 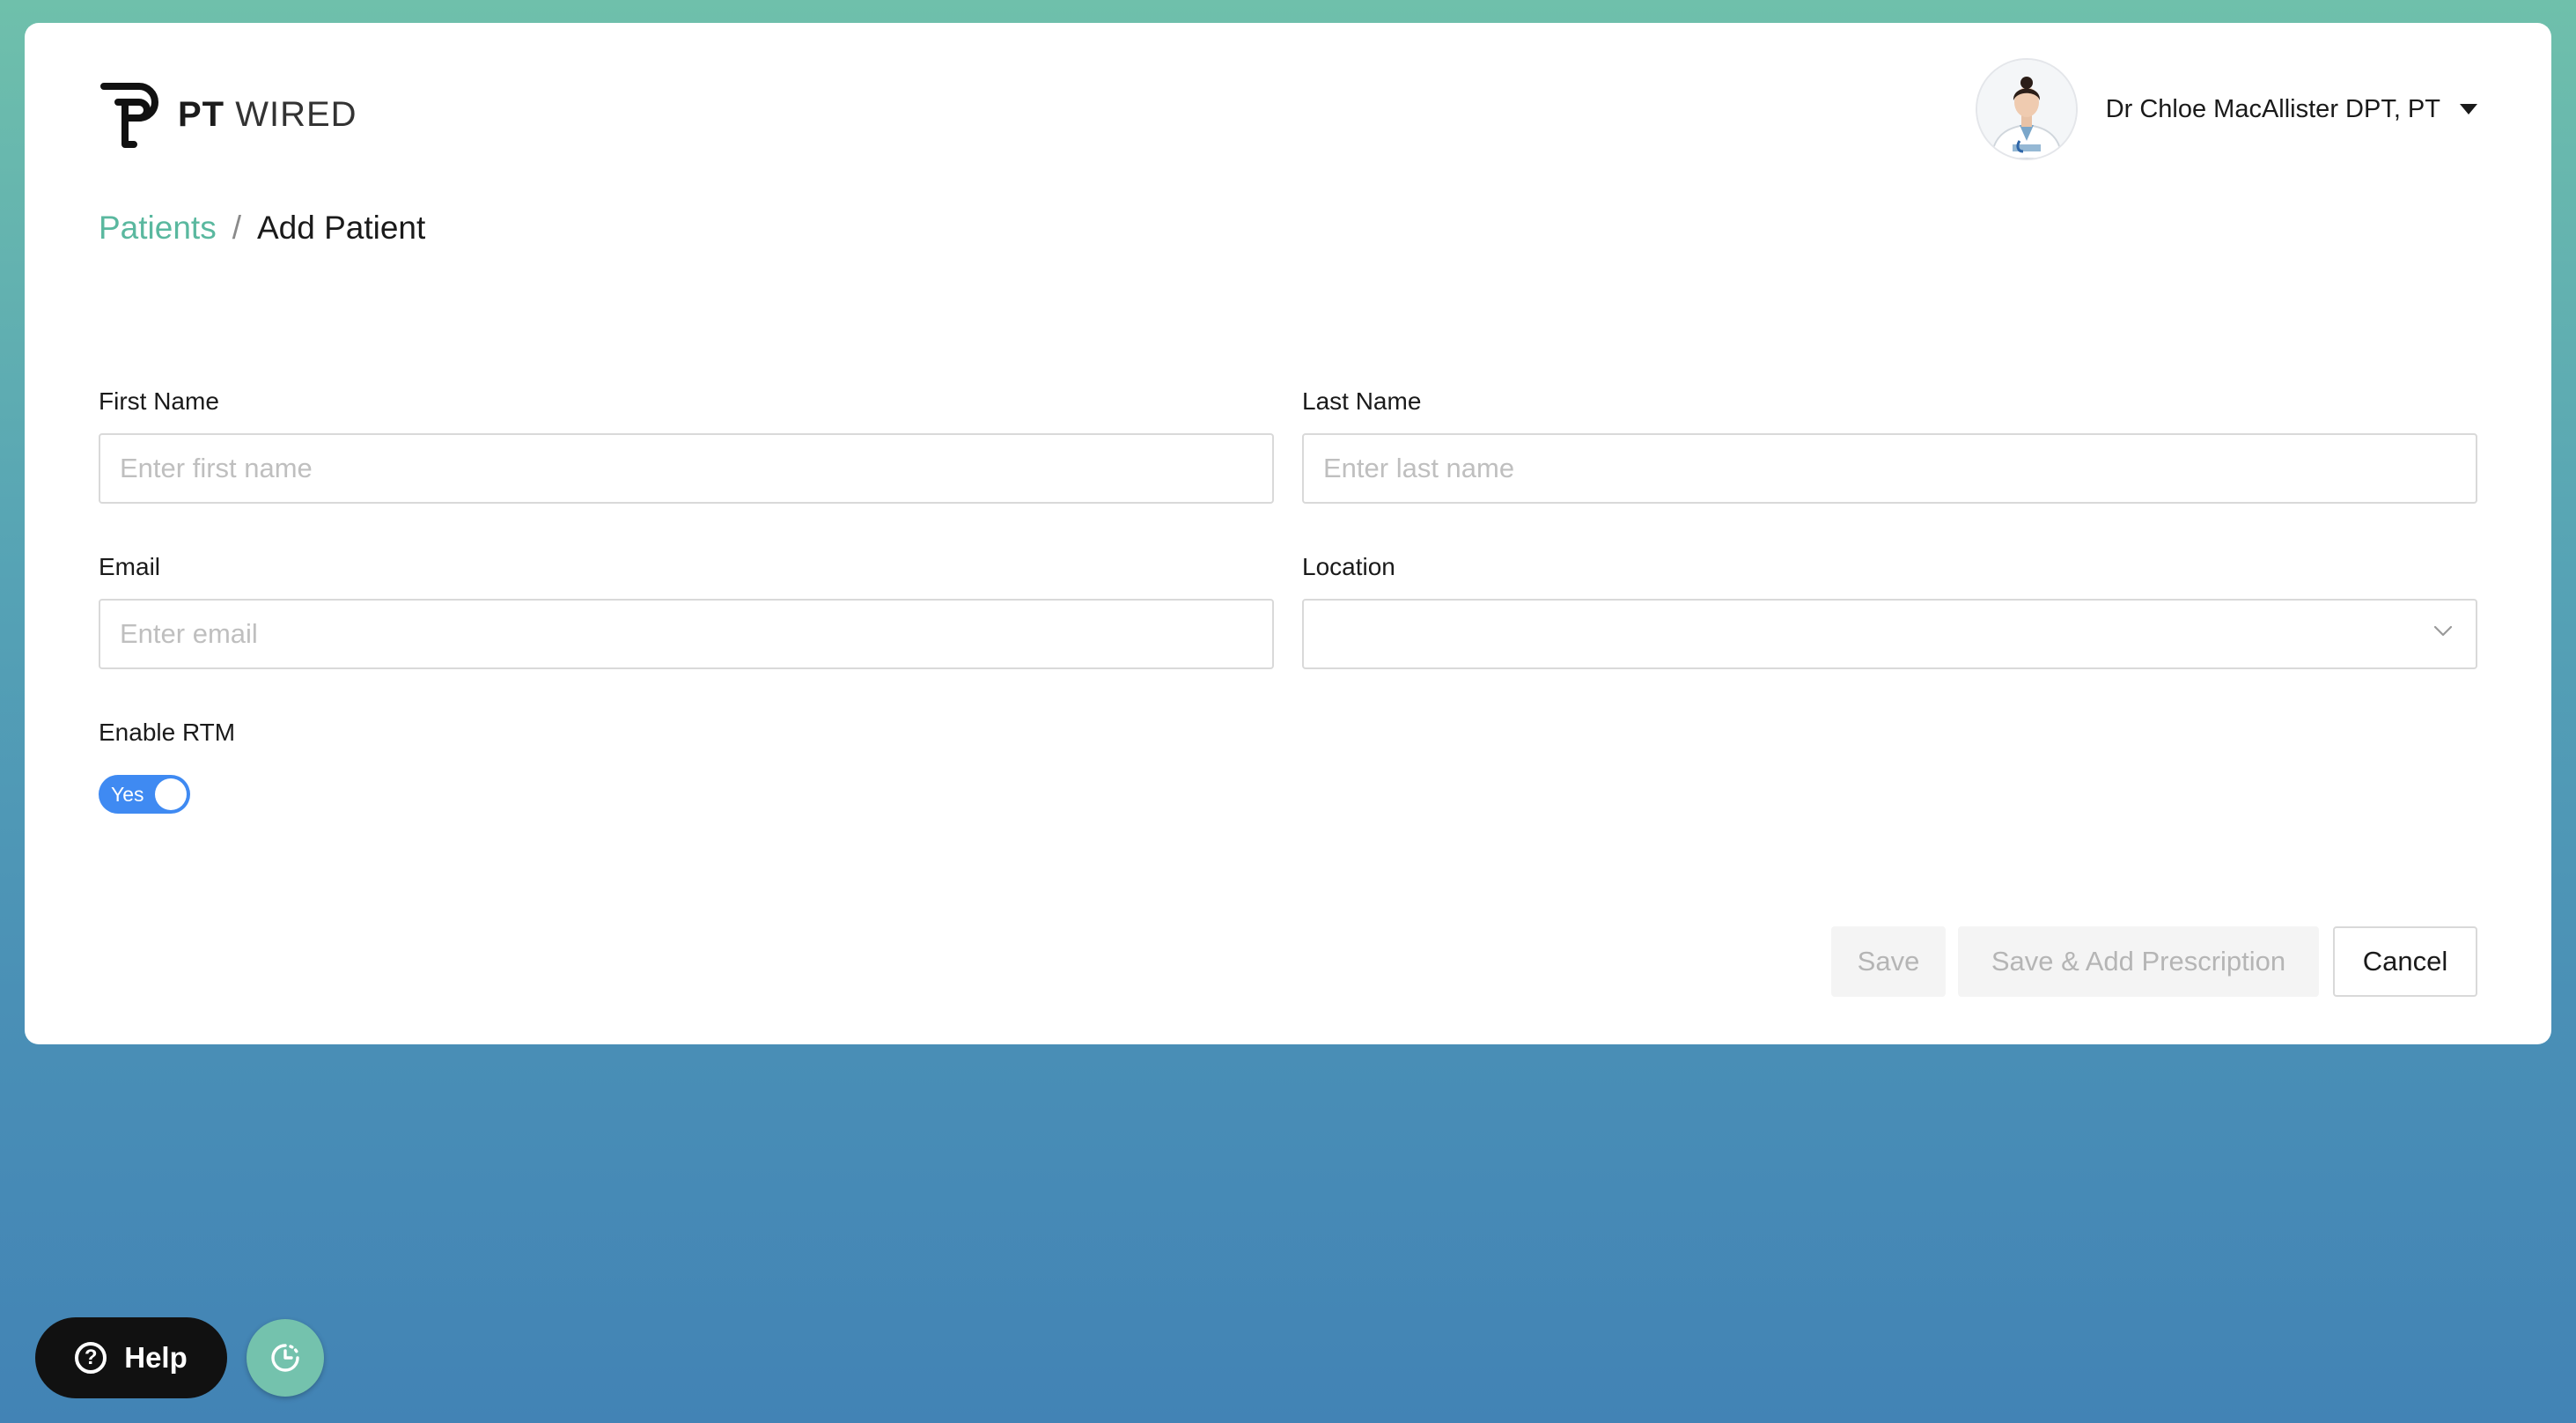 I want to click on location-select, so click(x=1890, y=634).